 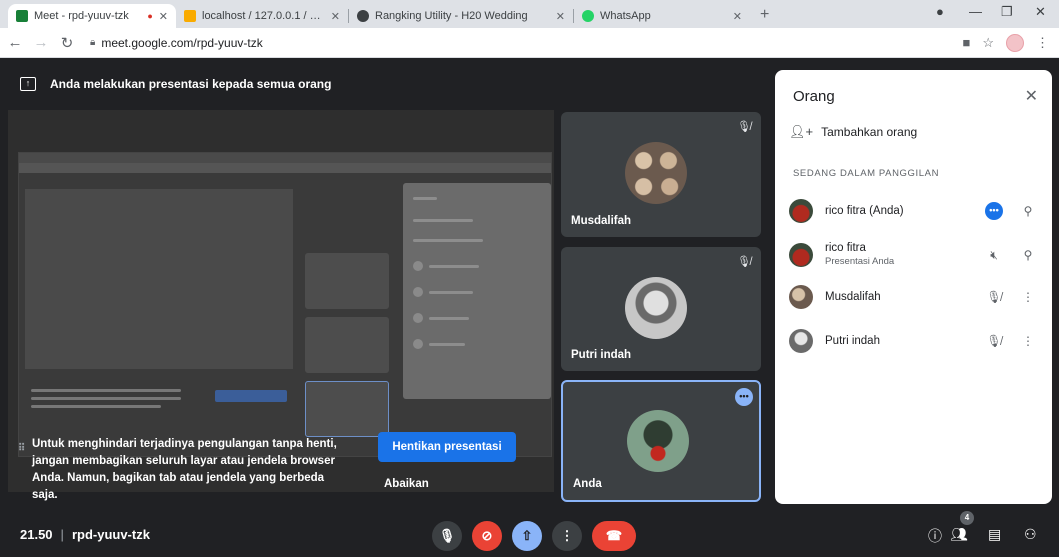 I want to click on tab-localhost: localhost / 127.0.0.1 / planner | p ✕, so click(x=262, y=16).